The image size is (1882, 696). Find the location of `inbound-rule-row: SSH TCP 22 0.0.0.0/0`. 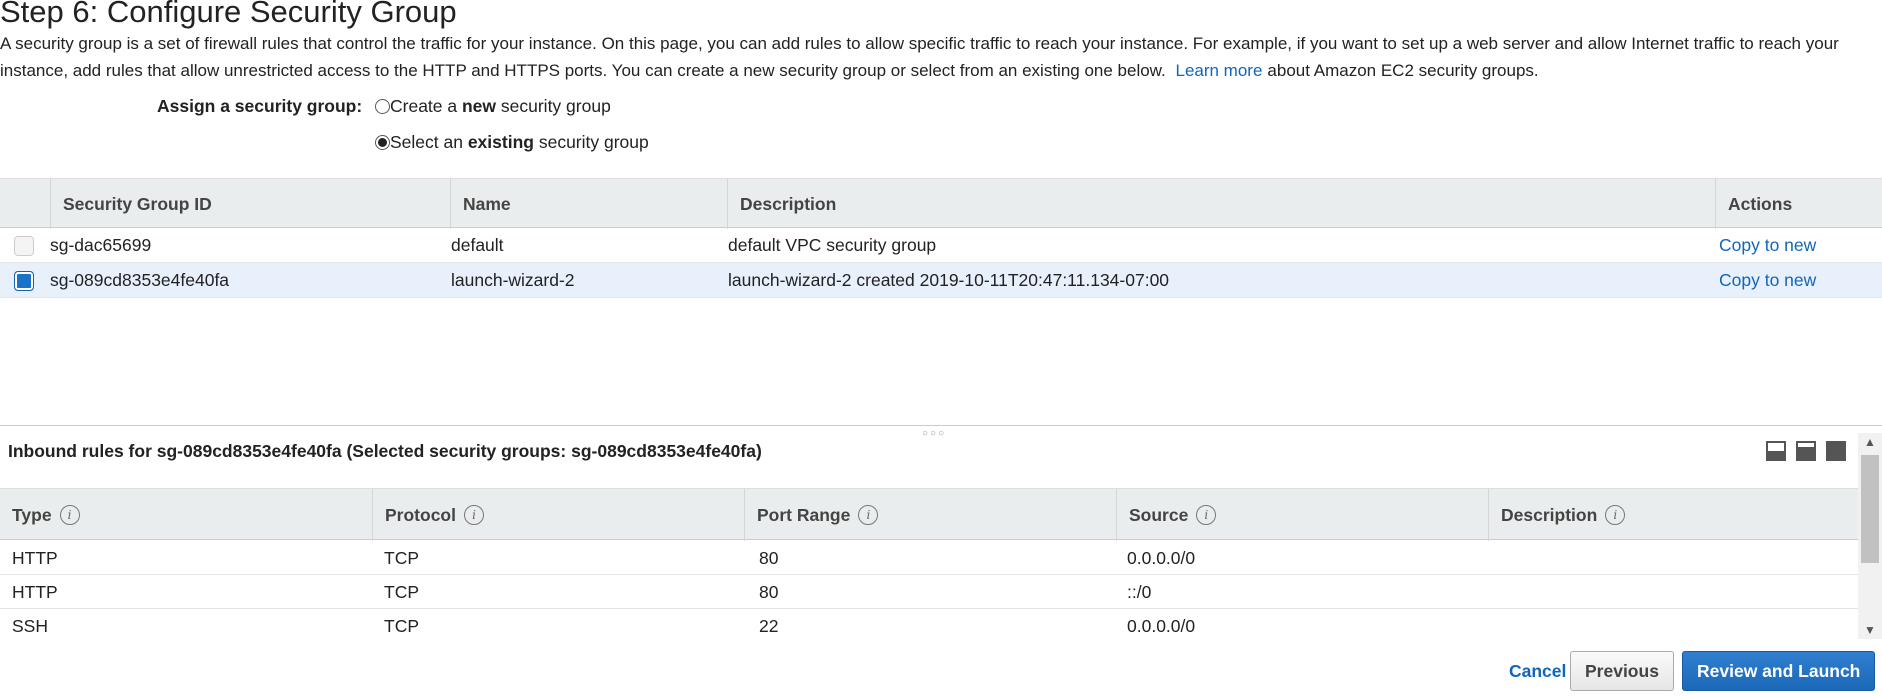

inbound-rule-row: SSH TCP 22 0.0.0.0/0 is located at coordinates (929, 624).